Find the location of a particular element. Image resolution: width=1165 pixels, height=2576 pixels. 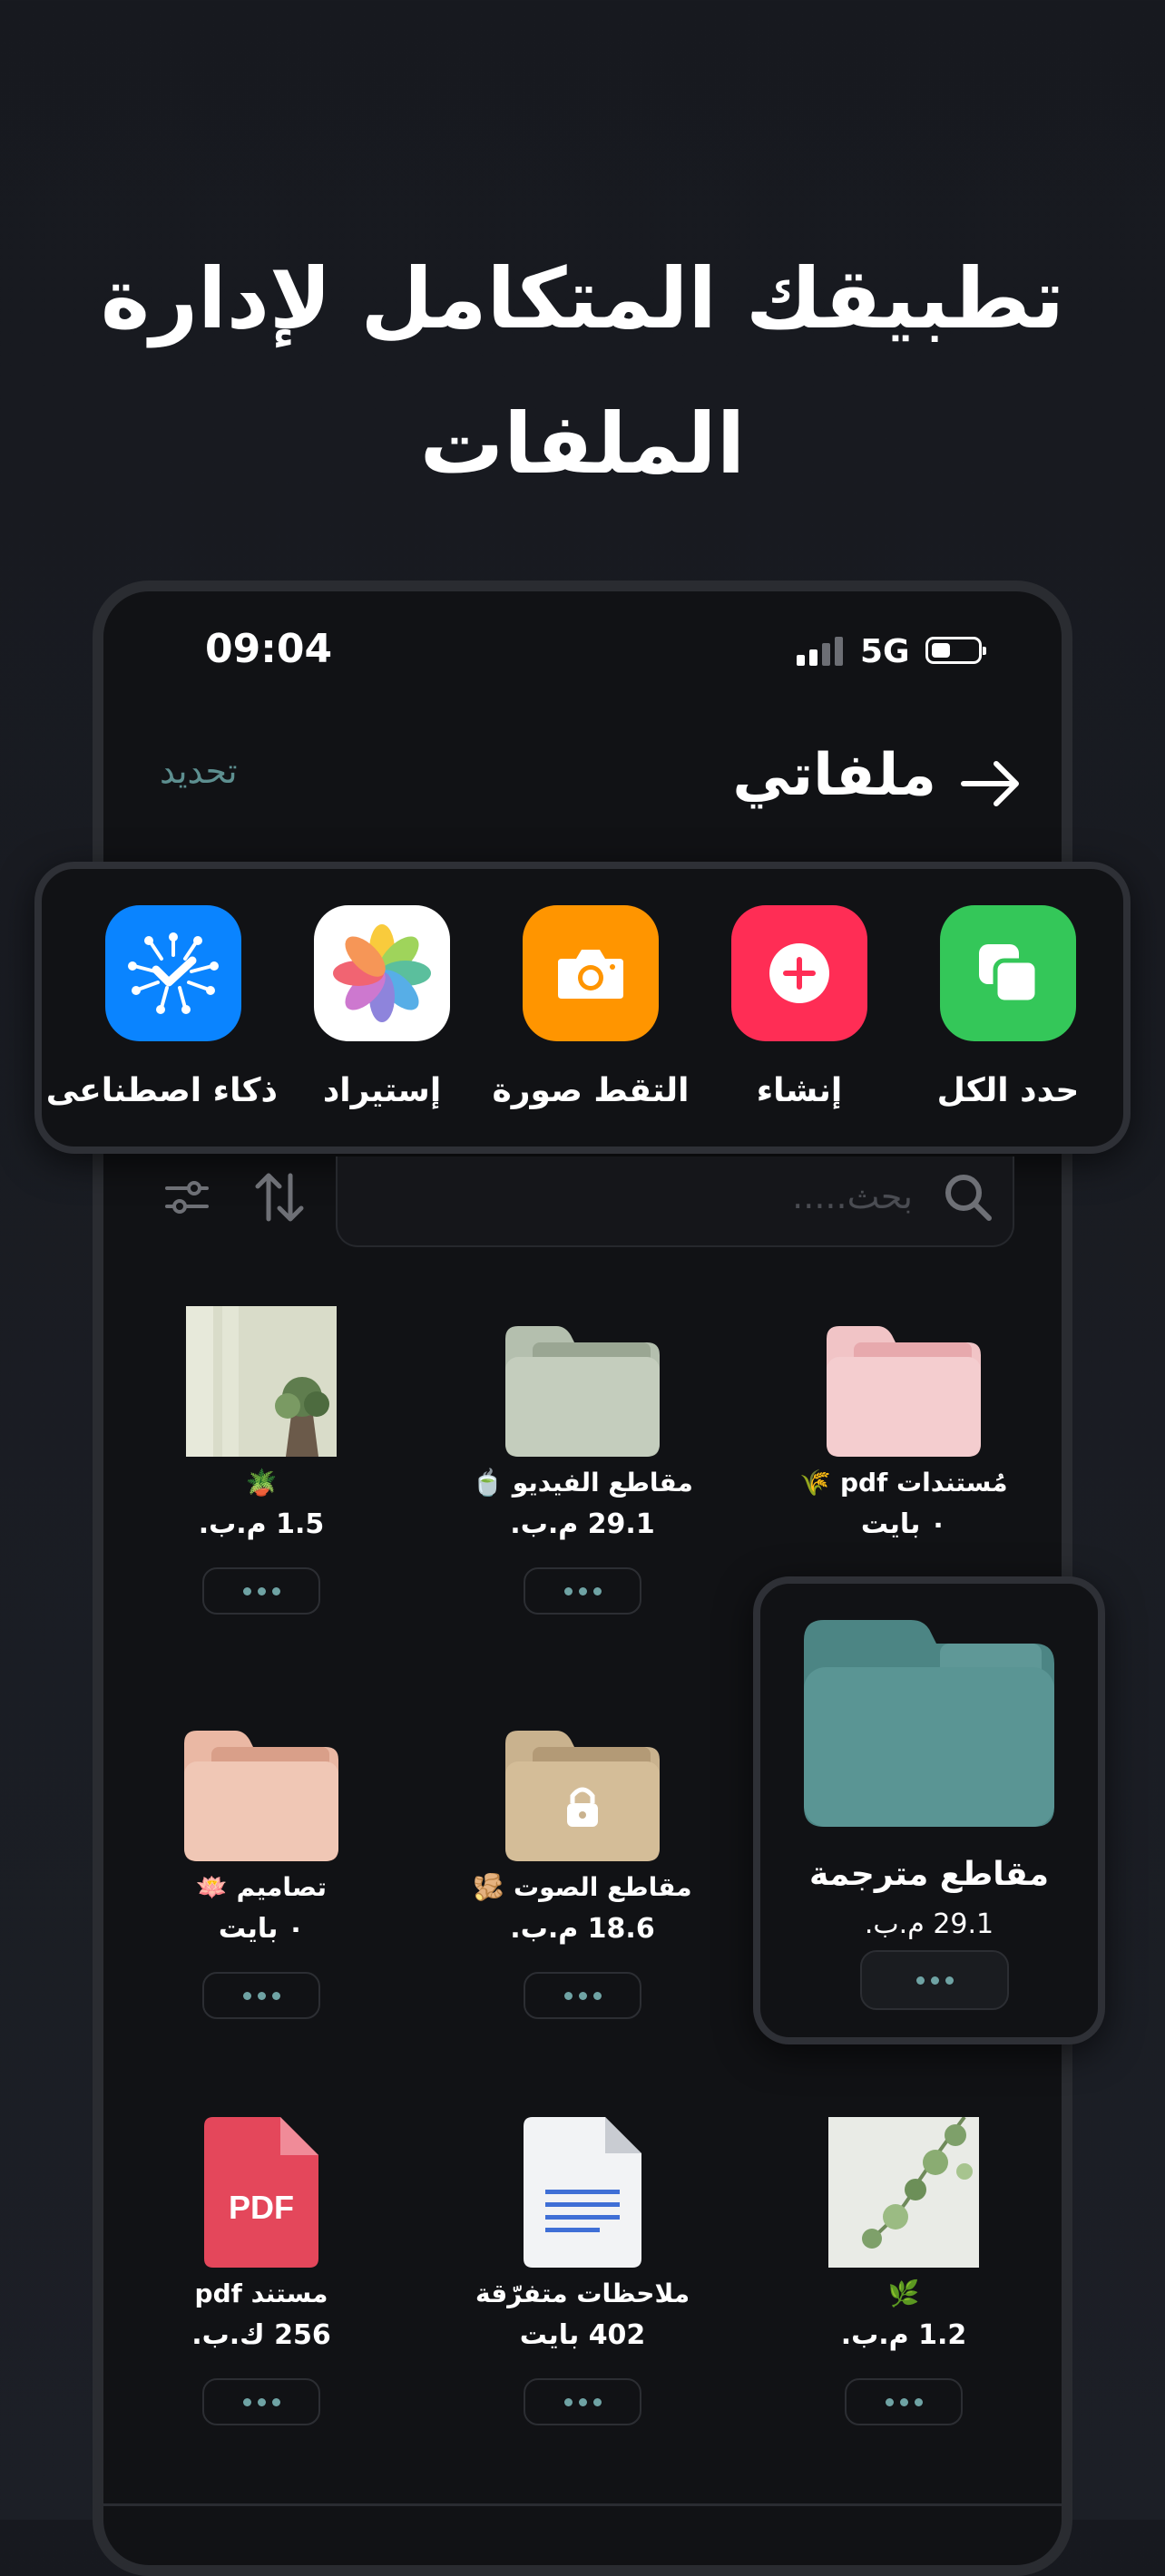

svg-text: PDF is located at coordinates (261, 2207).